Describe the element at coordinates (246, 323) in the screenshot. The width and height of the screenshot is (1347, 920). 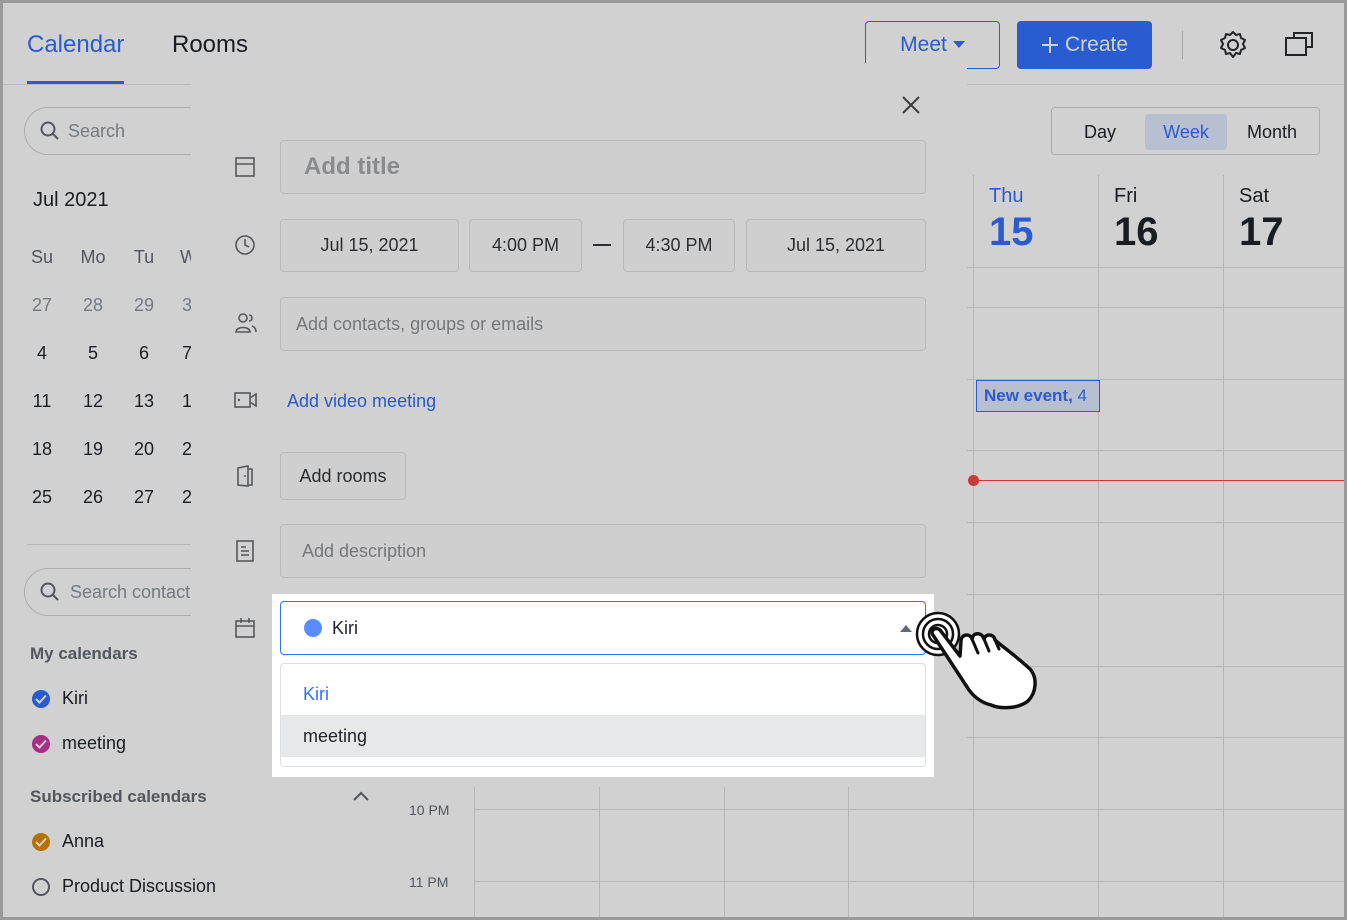
I see `people-icon` at that location.